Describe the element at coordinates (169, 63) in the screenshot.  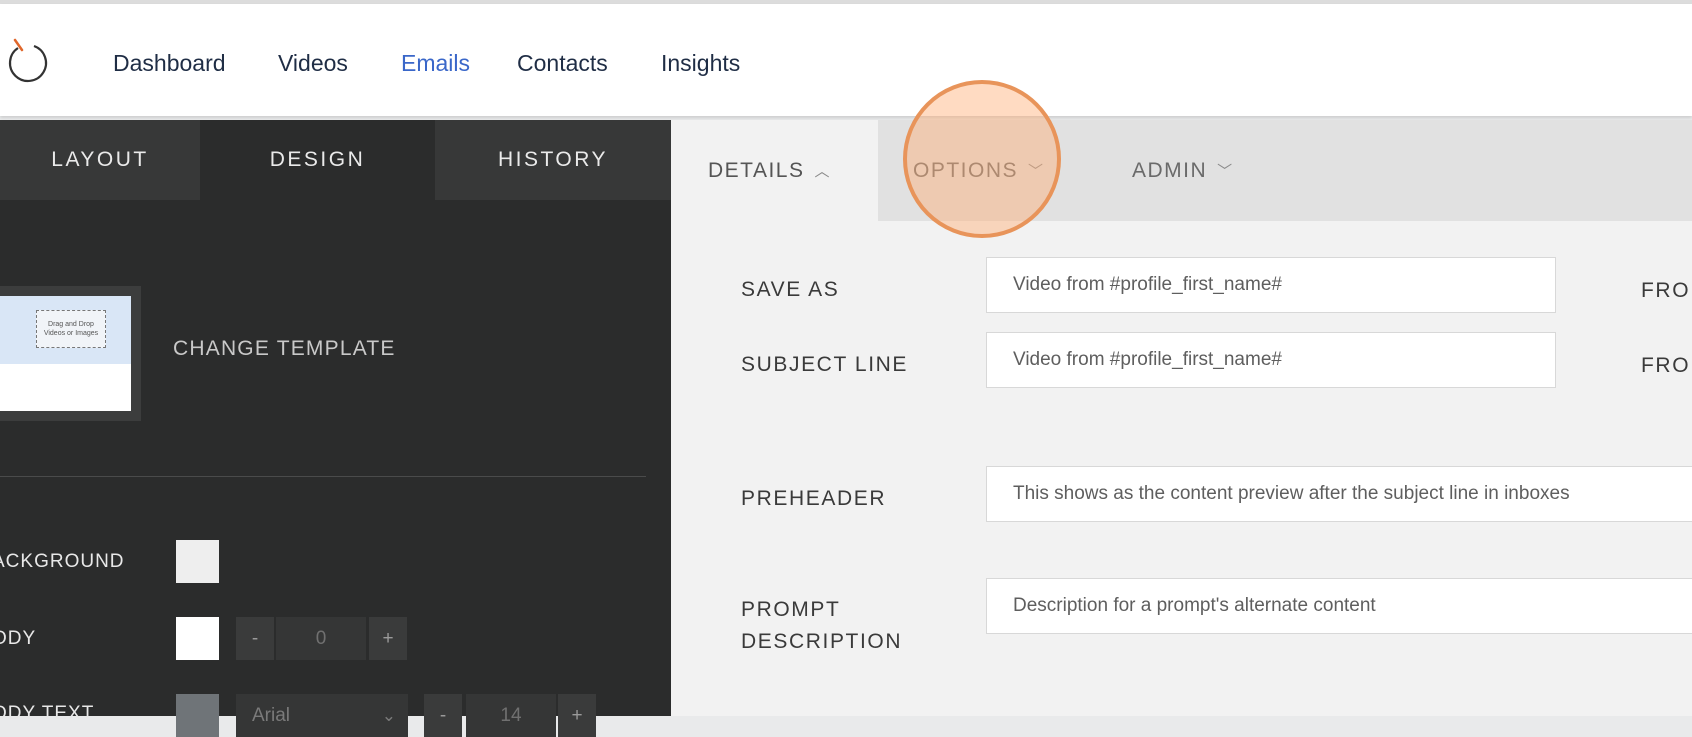
I see `nav-link-dashboard: Dashboard` at that location.